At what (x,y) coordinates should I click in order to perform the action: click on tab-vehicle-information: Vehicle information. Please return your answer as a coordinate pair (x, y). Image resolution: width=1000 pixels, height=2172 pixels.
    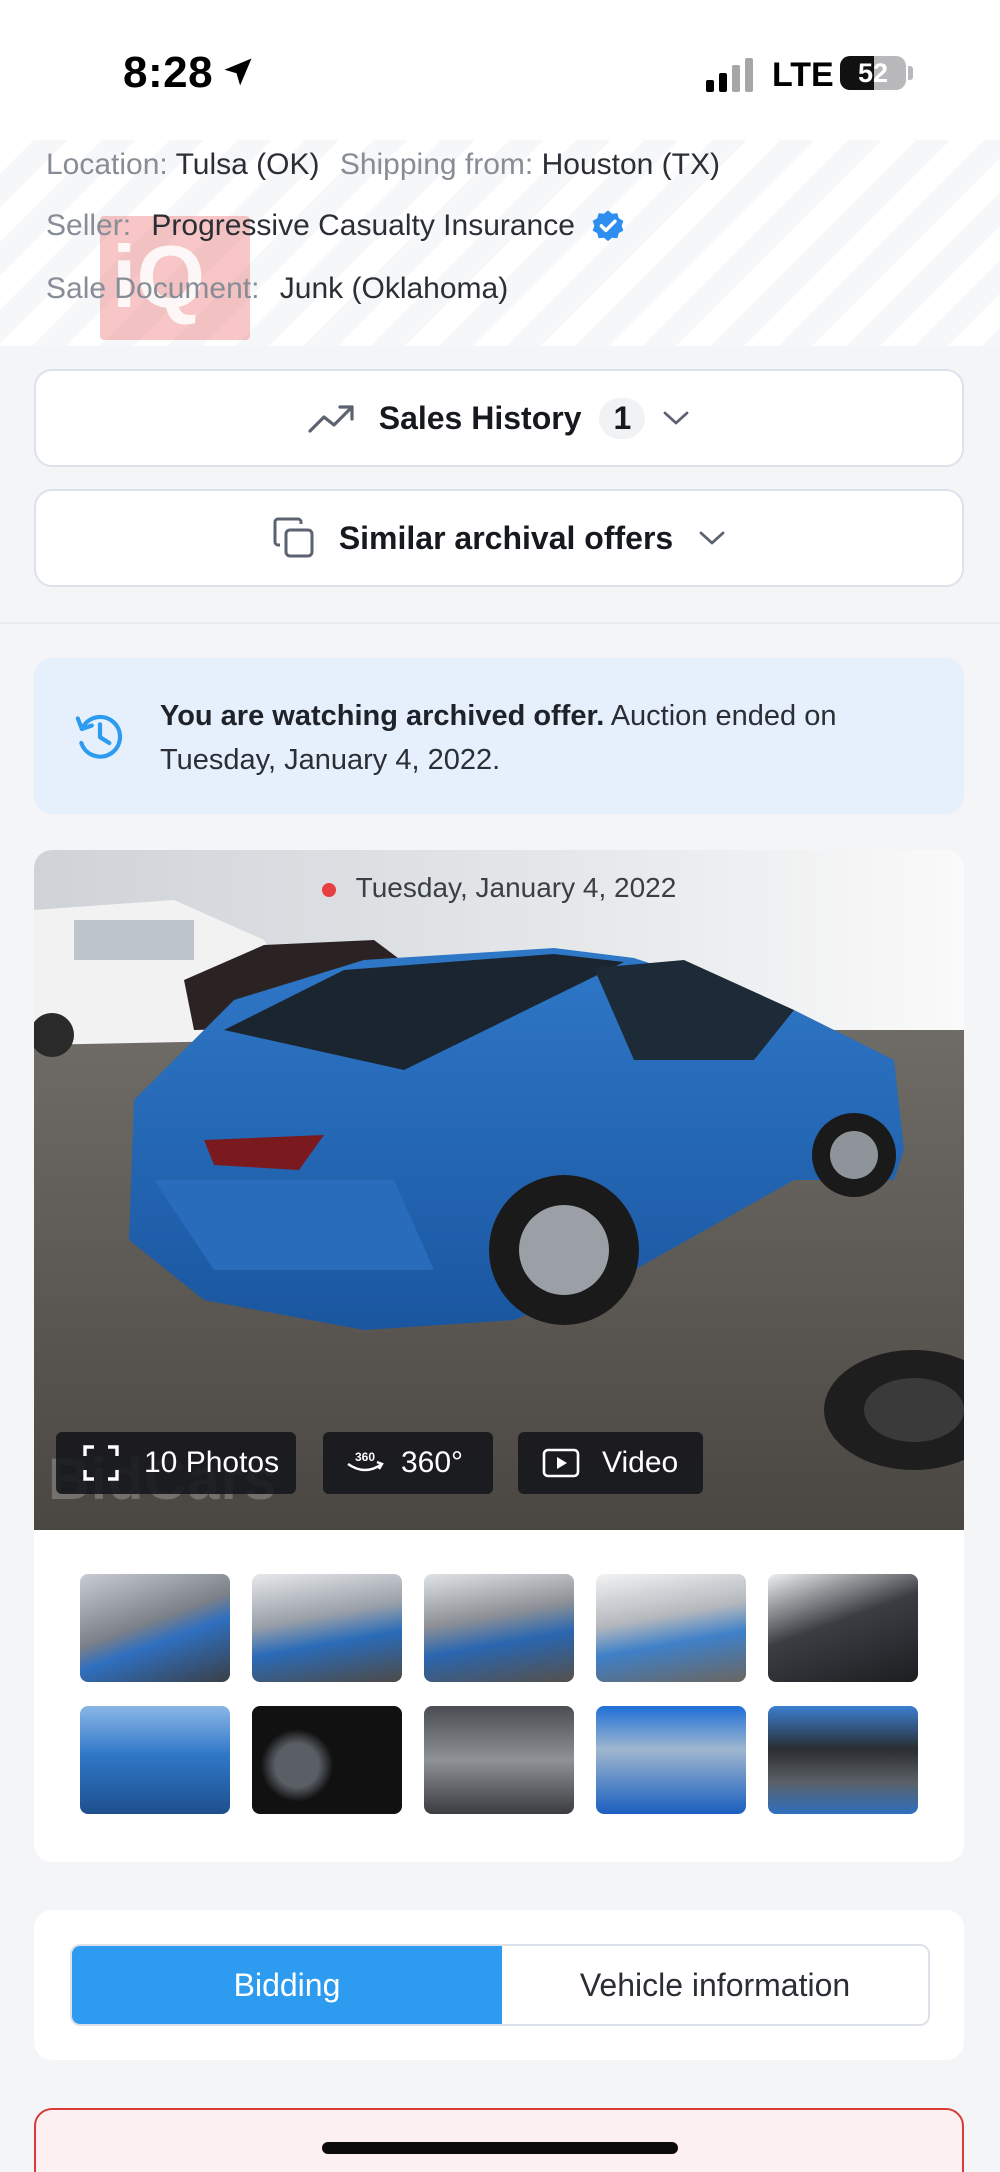
    Looking at the image, I should click on (715, 1985).